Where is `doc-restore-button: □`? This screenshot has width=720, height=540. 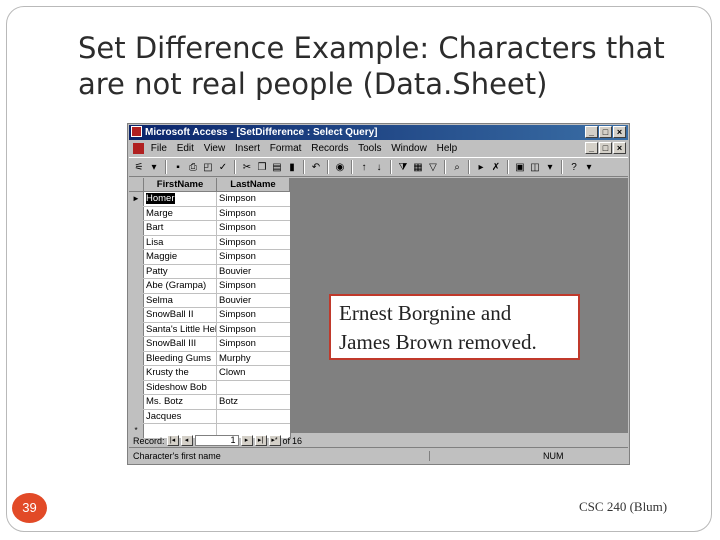 doc-restore-button: □ is located at coordinates (605, 148).